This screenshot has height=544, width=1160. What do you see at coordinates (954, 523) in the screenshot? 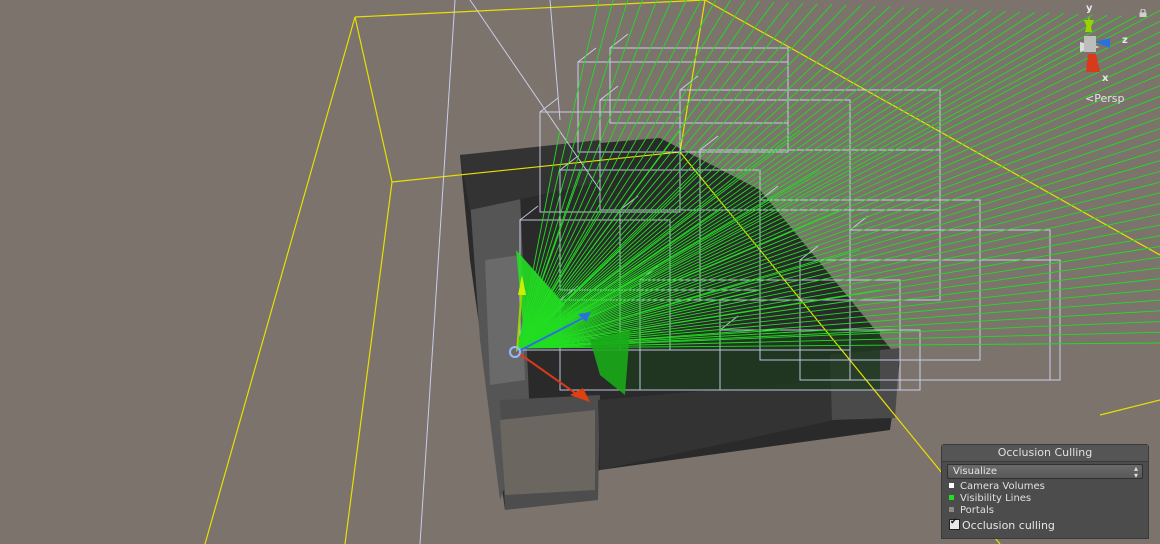
I see `checkbox-icon` at bounding box center [954, 523].